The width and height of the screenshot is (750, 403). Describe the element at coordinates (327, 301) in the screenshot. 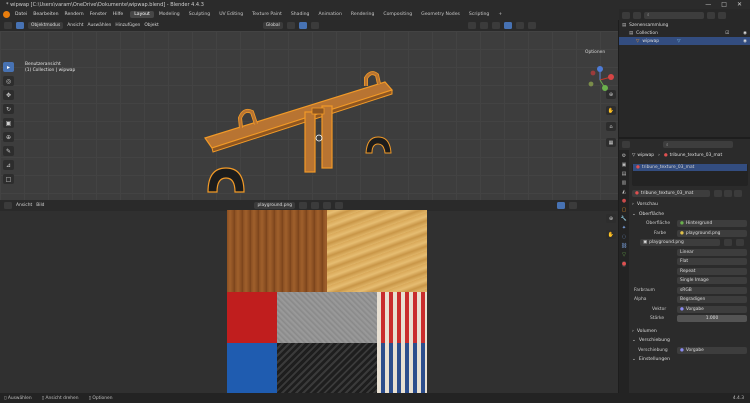

I see `texture-image` at that location.